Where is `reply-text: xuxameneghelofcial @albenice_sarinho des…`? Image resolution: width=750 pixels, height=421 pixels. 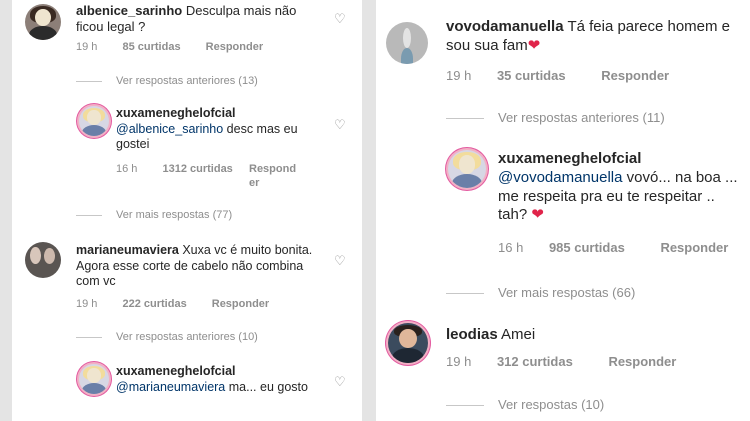
reply-text: xuxameneghelofcial @albenice_sarinho des… is located at coordinates (216, 129).